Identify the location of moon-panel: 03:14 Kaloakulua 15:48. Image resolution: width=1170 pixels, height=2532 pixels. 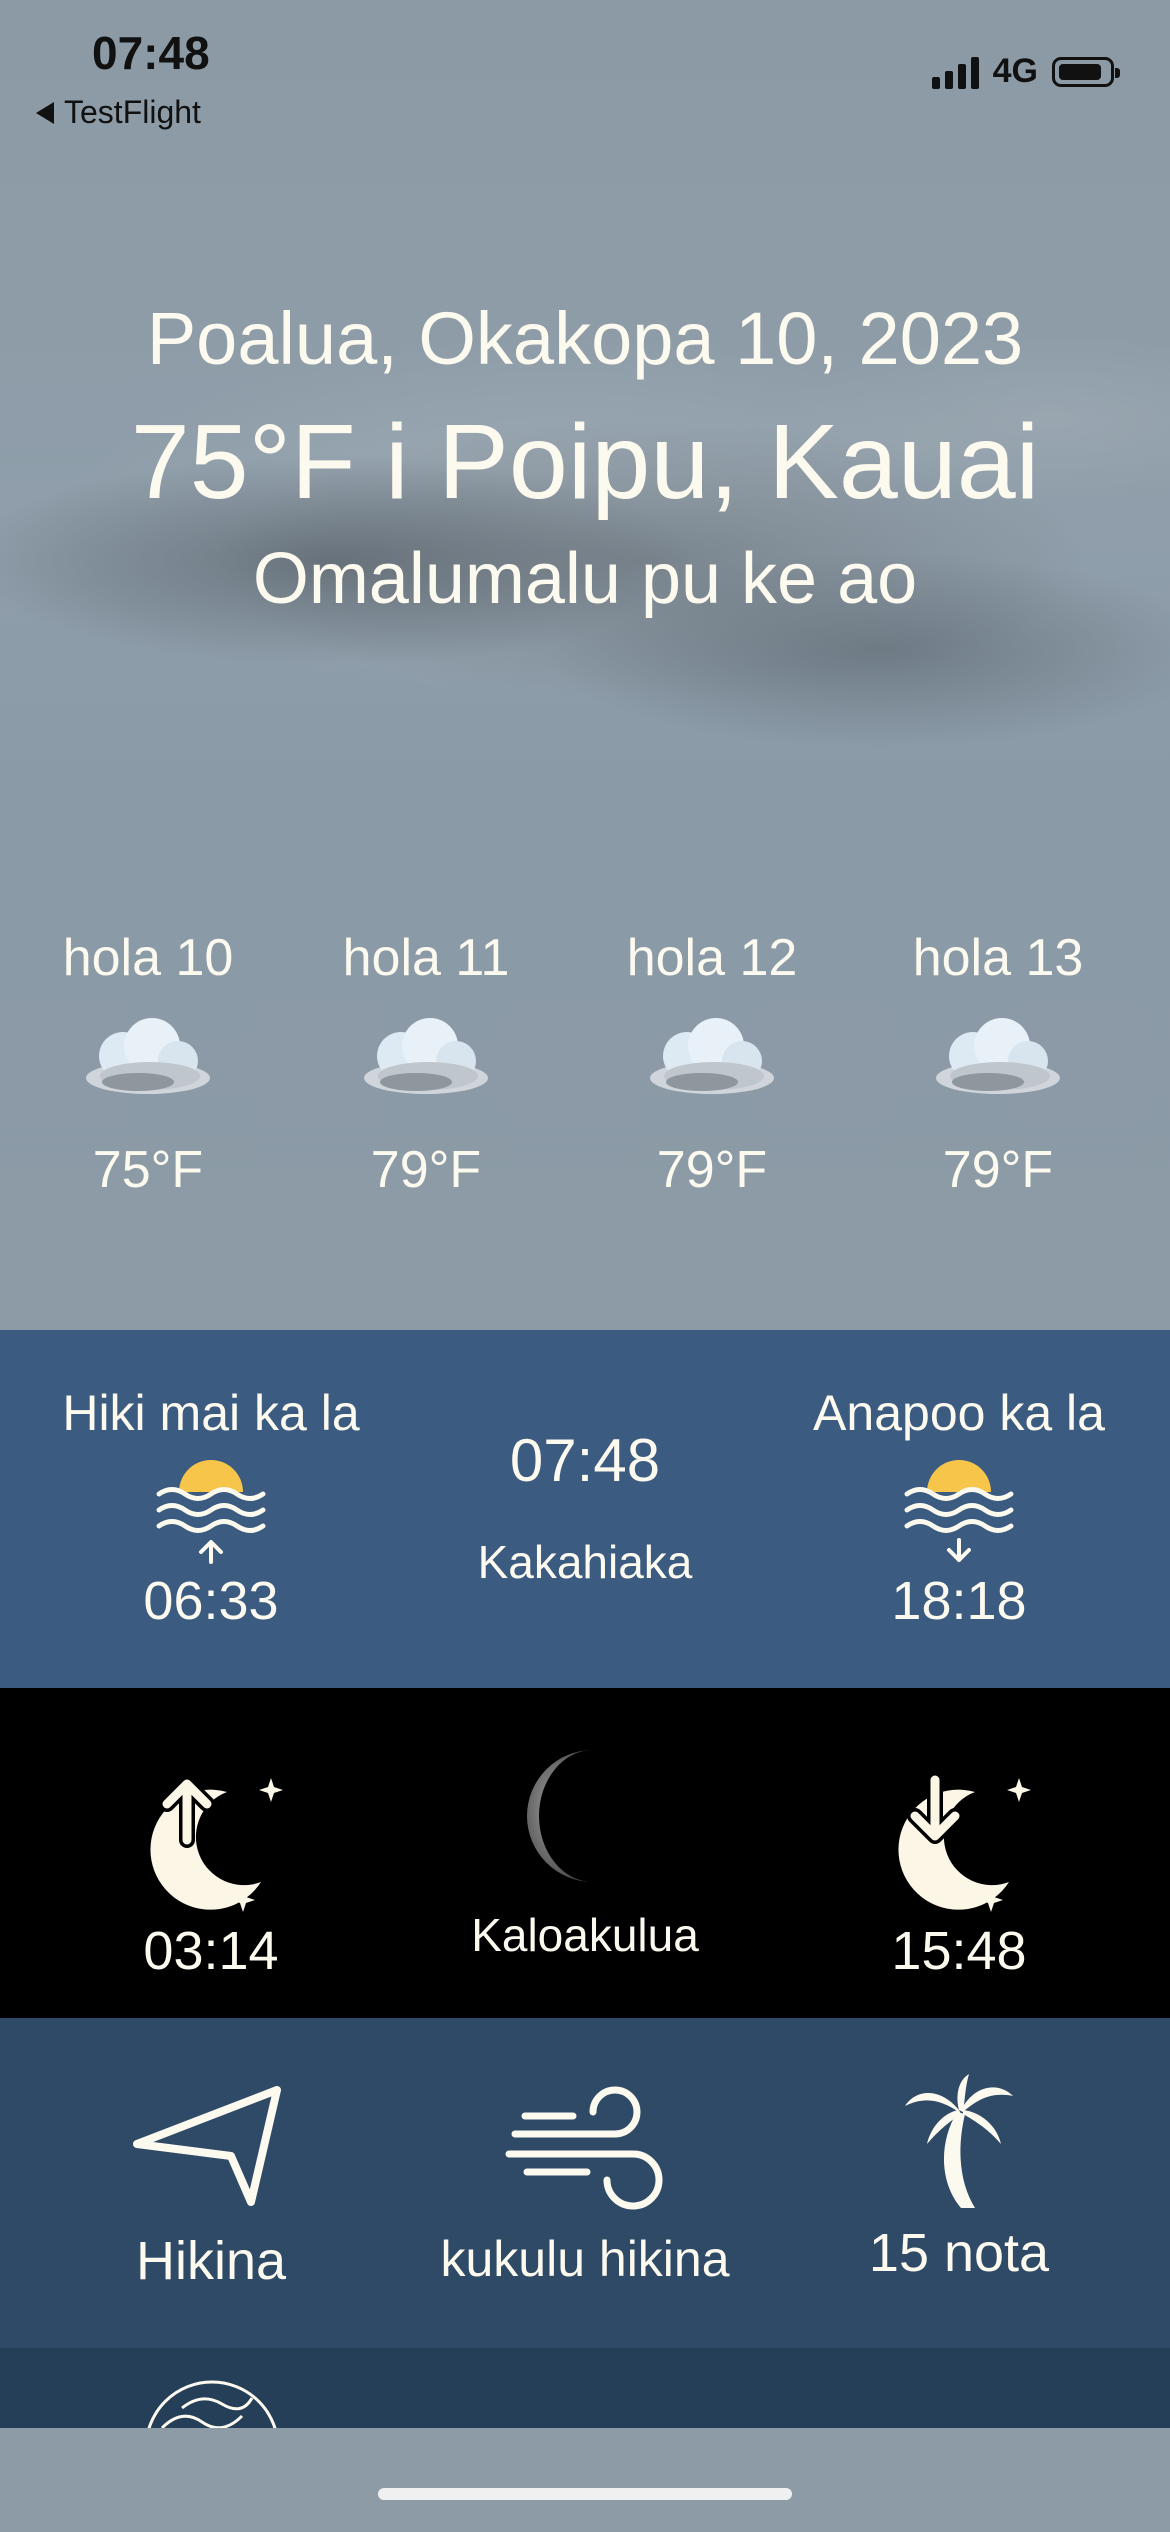
(585, 1853).